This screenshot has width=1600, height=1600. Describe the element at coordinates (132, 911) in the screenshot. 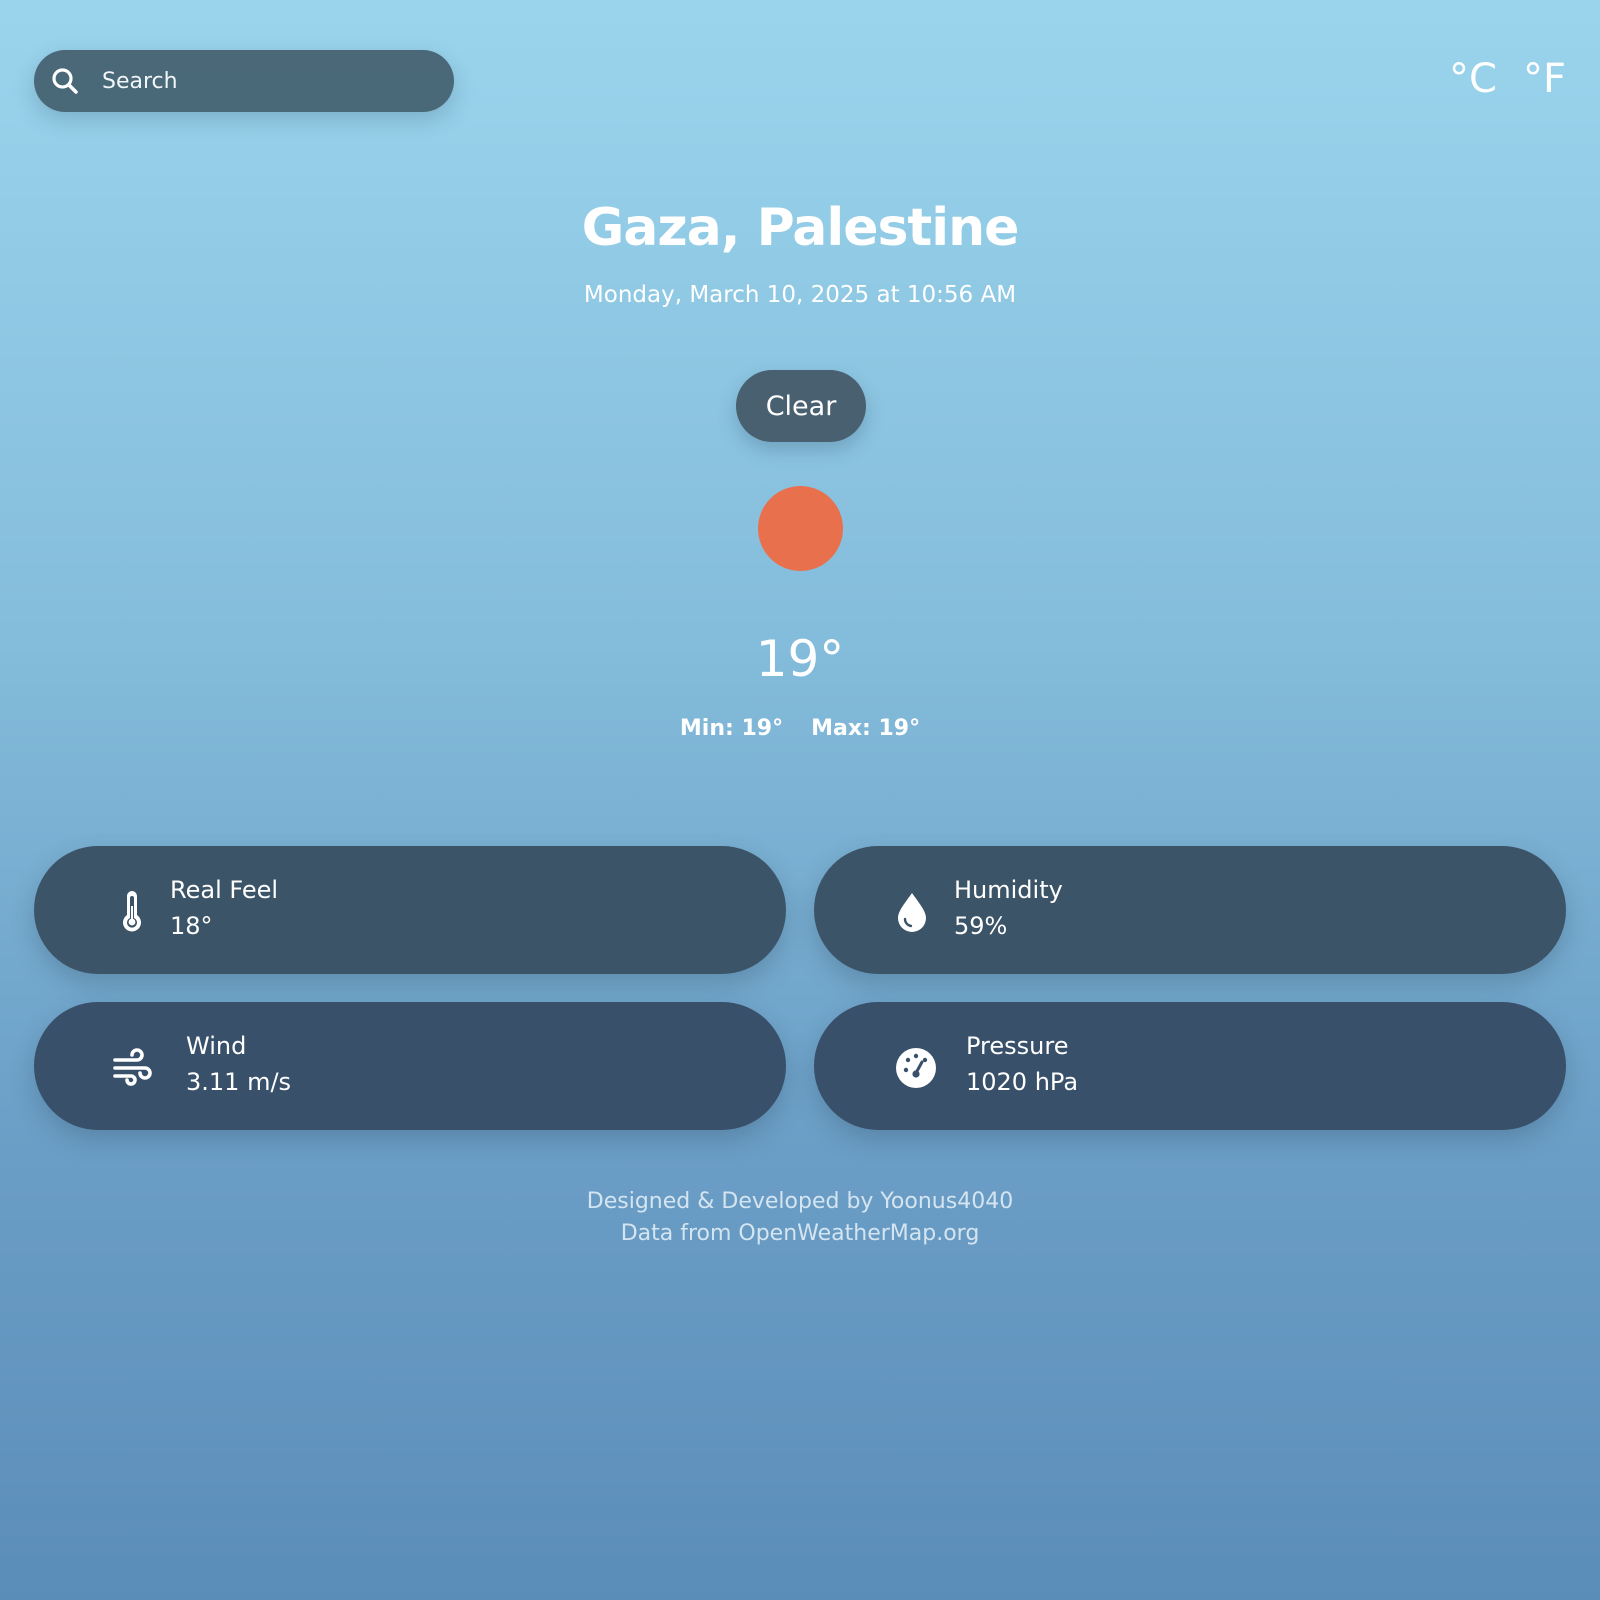

I see `thermometer-icon` at that location.